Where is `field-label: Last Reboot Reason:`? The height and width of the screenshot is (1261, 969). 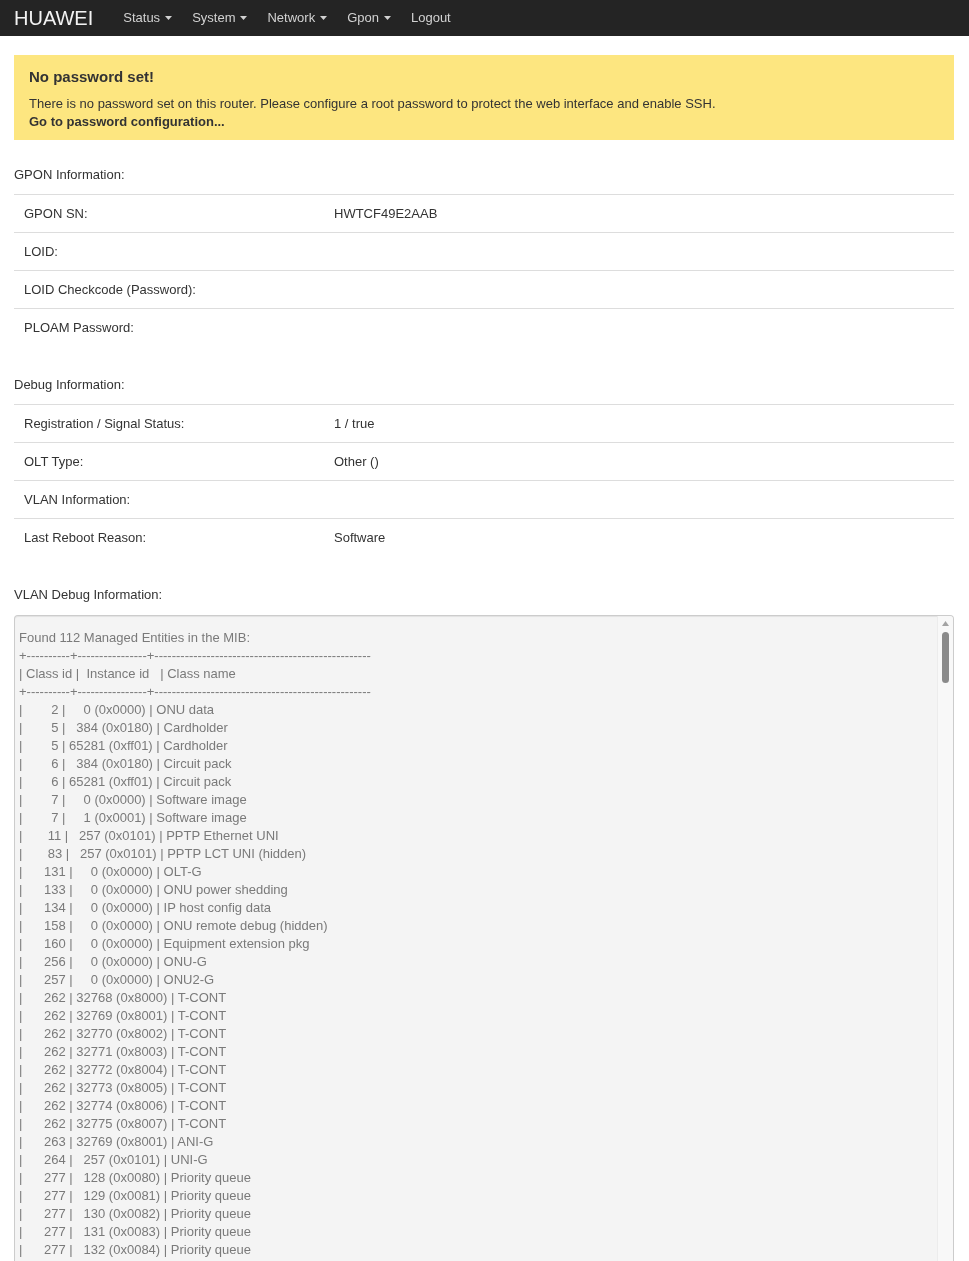
field-label: Last Reboot Reason: is located at coordinates (85, 537).